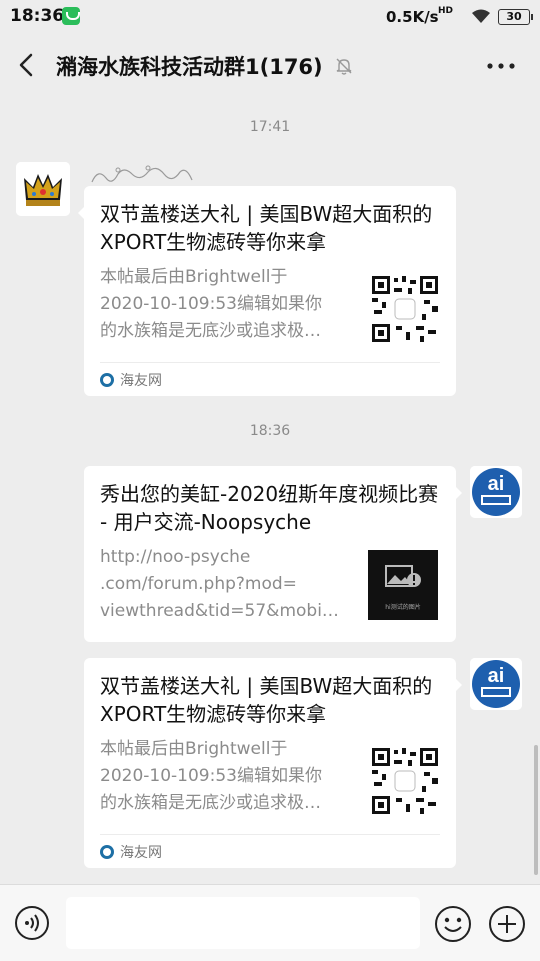 The height and width of the screenshot is (961, 540). I want to click on more-icon, so click(501, 66).